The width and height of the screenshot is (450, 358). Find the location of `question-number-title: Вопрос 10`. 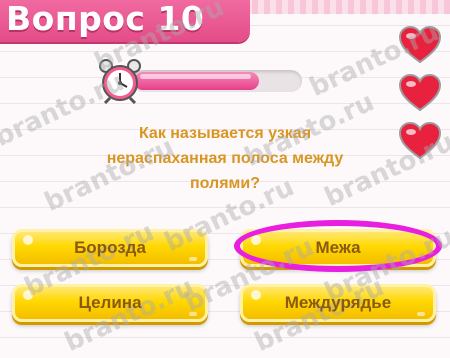

question-number-title: Вопрос 10 is located at coordinates (105, 19).